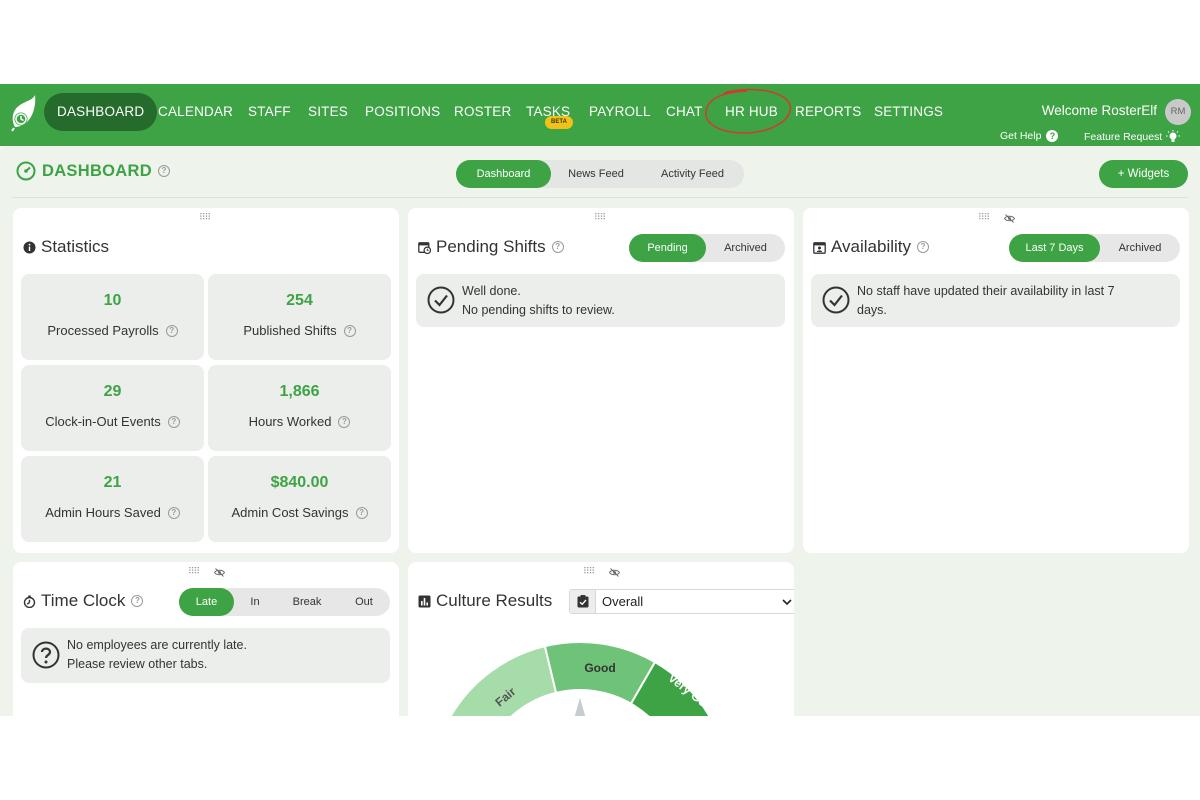 This screenshot has width=1200, height=800. Describe the element at coordinates (1178, 112) in the screenshot. I see `avatar: RM` at that location.